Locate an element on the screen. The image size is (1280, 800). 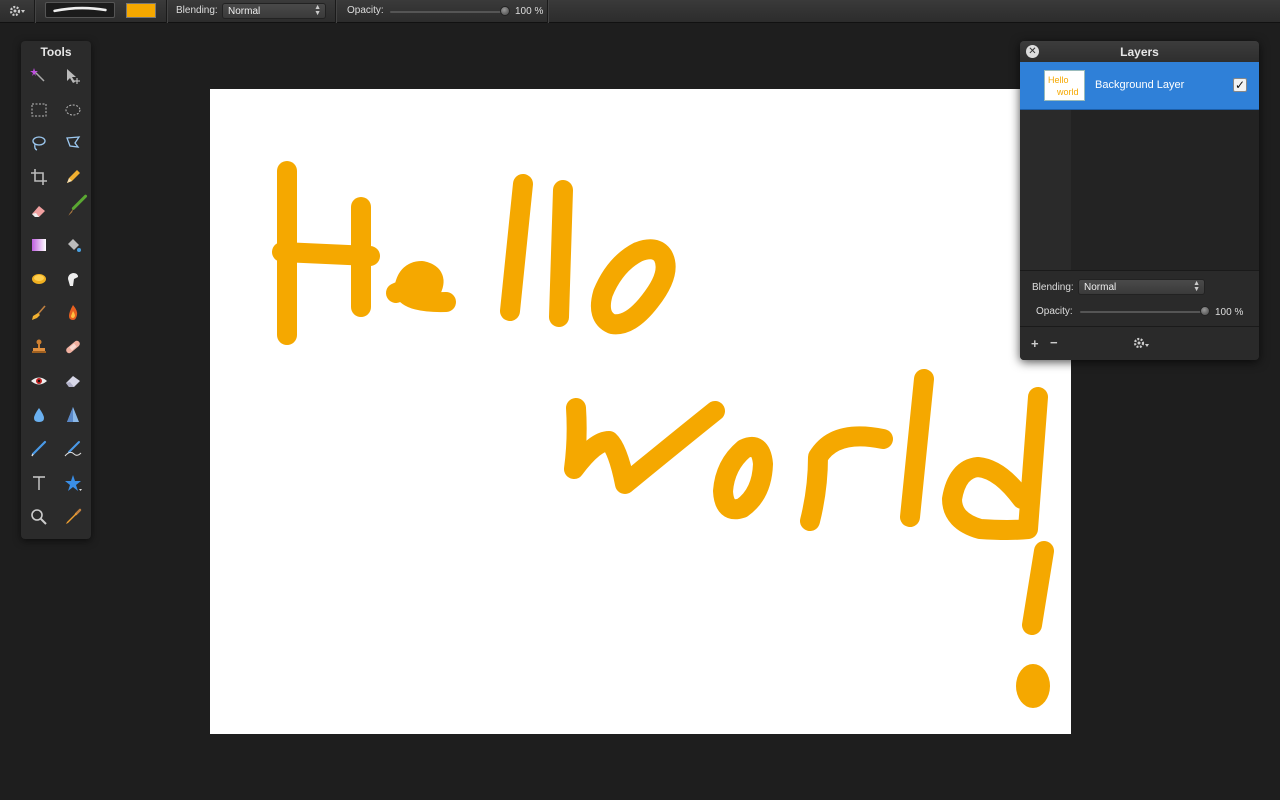
stroke-h-bar is located at coordinates (326, 254).